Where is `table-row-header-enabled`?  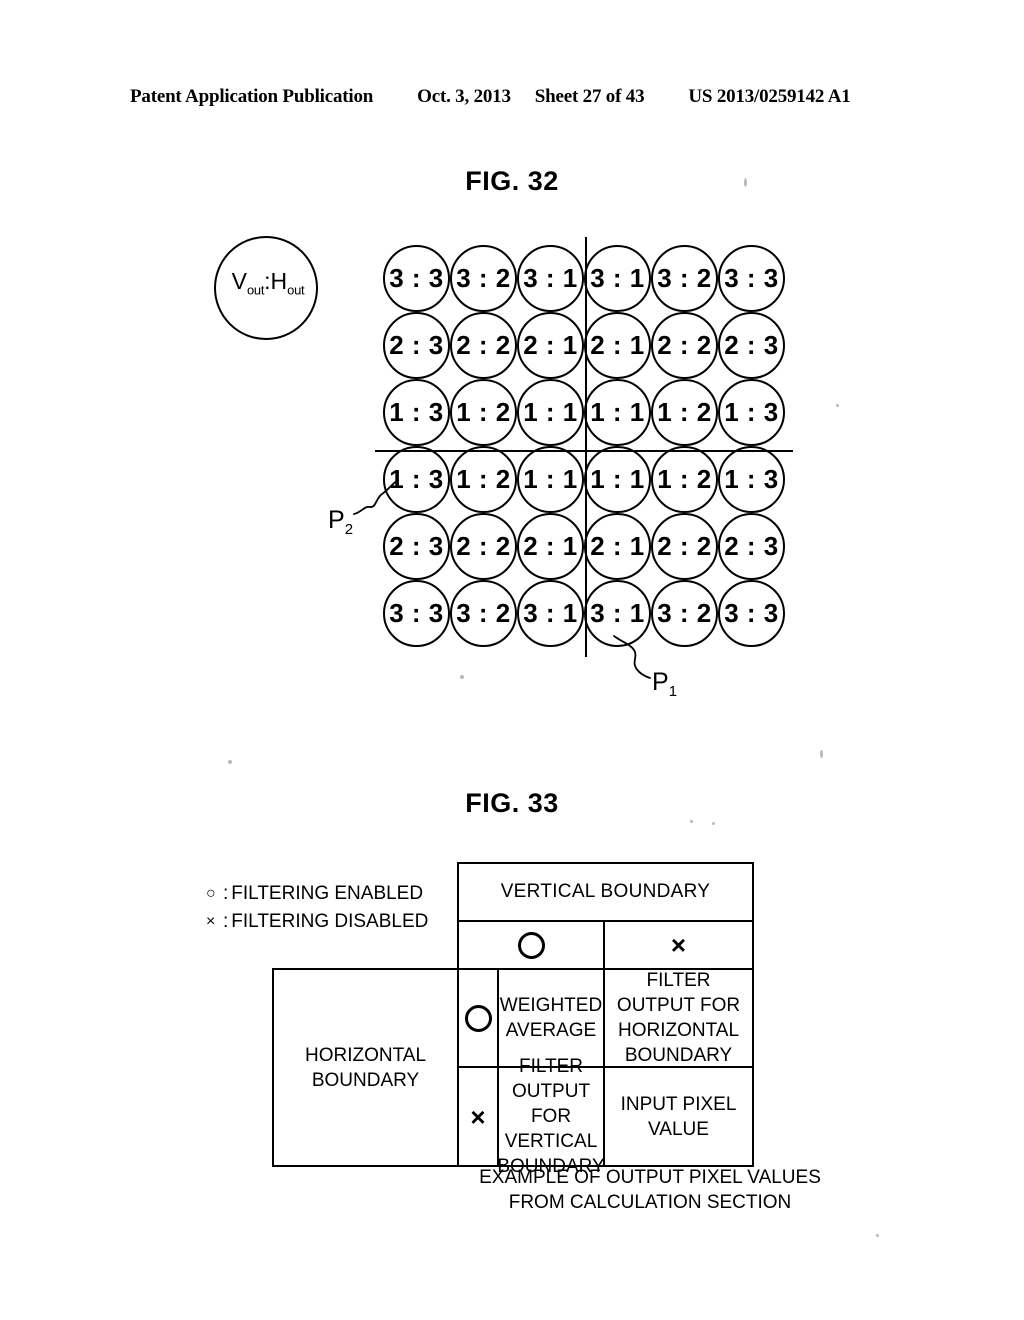 table-row-header-enabled is located at coordinates (478, 1018).